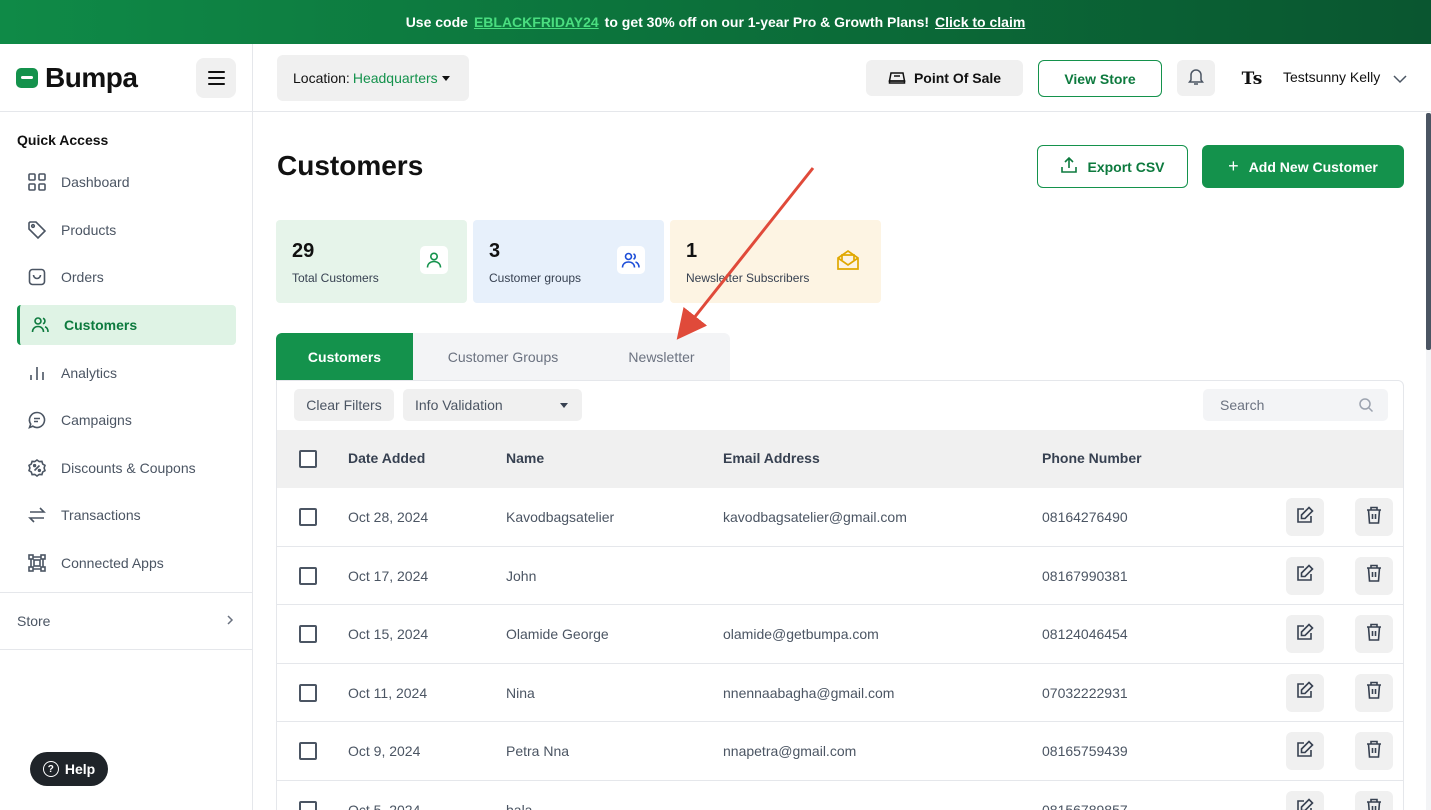  What do you see at coordinates (1428, 231) in the screenshot?
I see `scrollbar-thumb` at bounding box center [1428, 231].